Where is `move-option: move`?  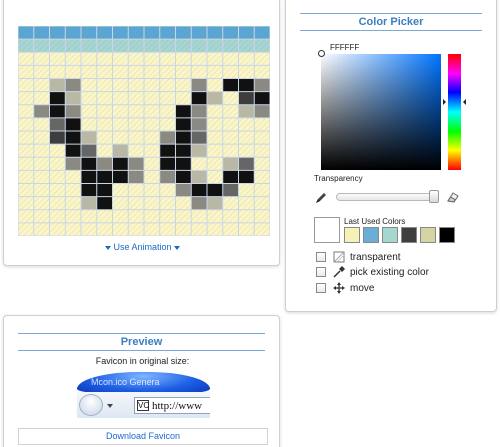 move-option: move is located at coordinates (345, 288).